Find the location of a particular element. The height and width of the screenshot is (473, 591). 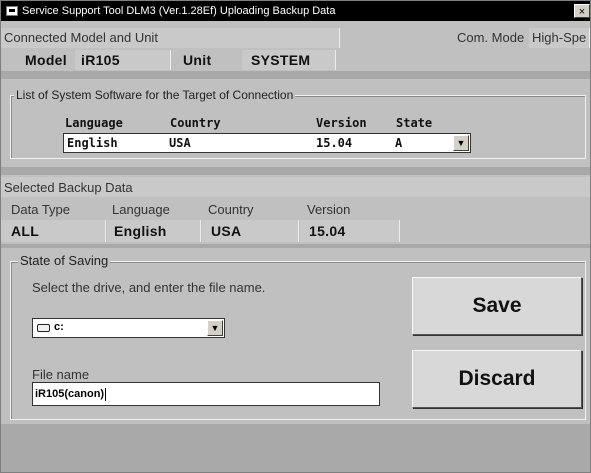

software-language: English is located at coordinates (92, 143).